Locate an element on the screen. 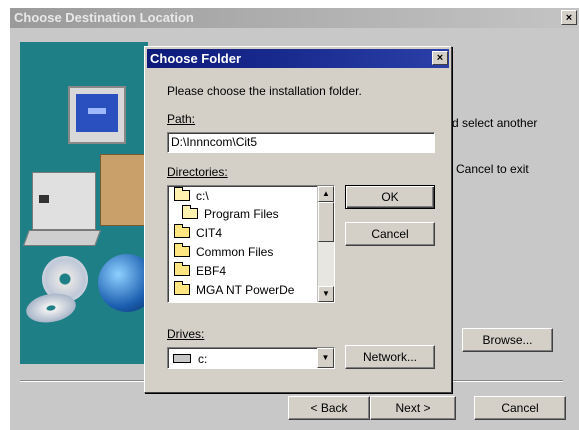 The width and height of the screenshot is (579, 430). destination-window-title: Choose Destination Location is located at coordinates (104, 17).